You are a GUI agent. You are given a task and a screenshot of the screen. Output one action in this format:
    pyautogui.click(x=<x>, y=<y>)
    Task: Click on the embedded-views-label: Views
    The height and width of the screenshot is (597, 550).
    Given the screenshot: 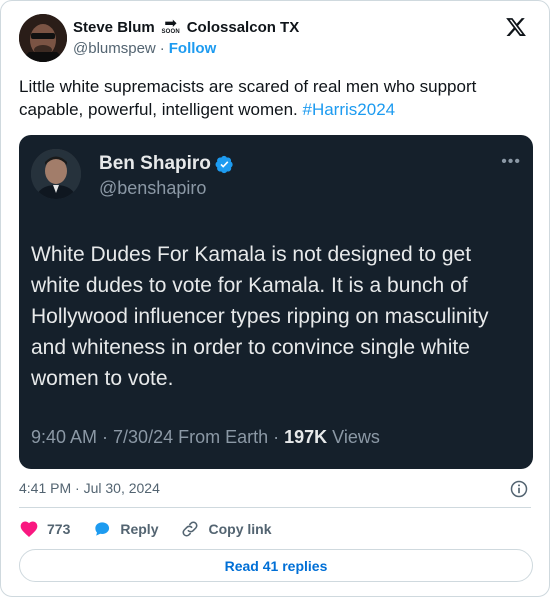 What is the action you would take?
    pyautogui.click(x=353, y=437)
    